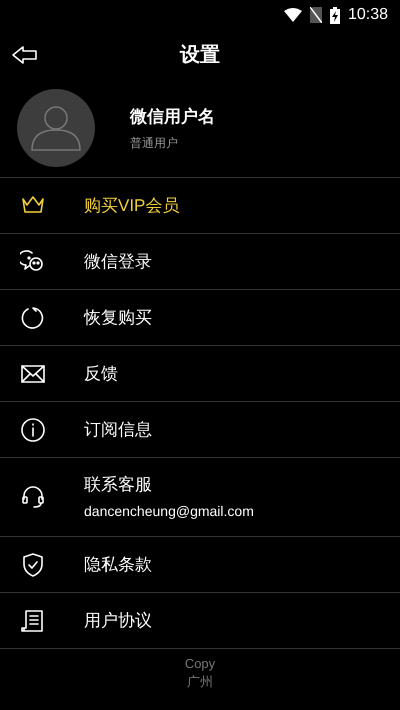 This screenshot has width=400, height=710. I want to click on shield-check-icon, so click(33, 565).